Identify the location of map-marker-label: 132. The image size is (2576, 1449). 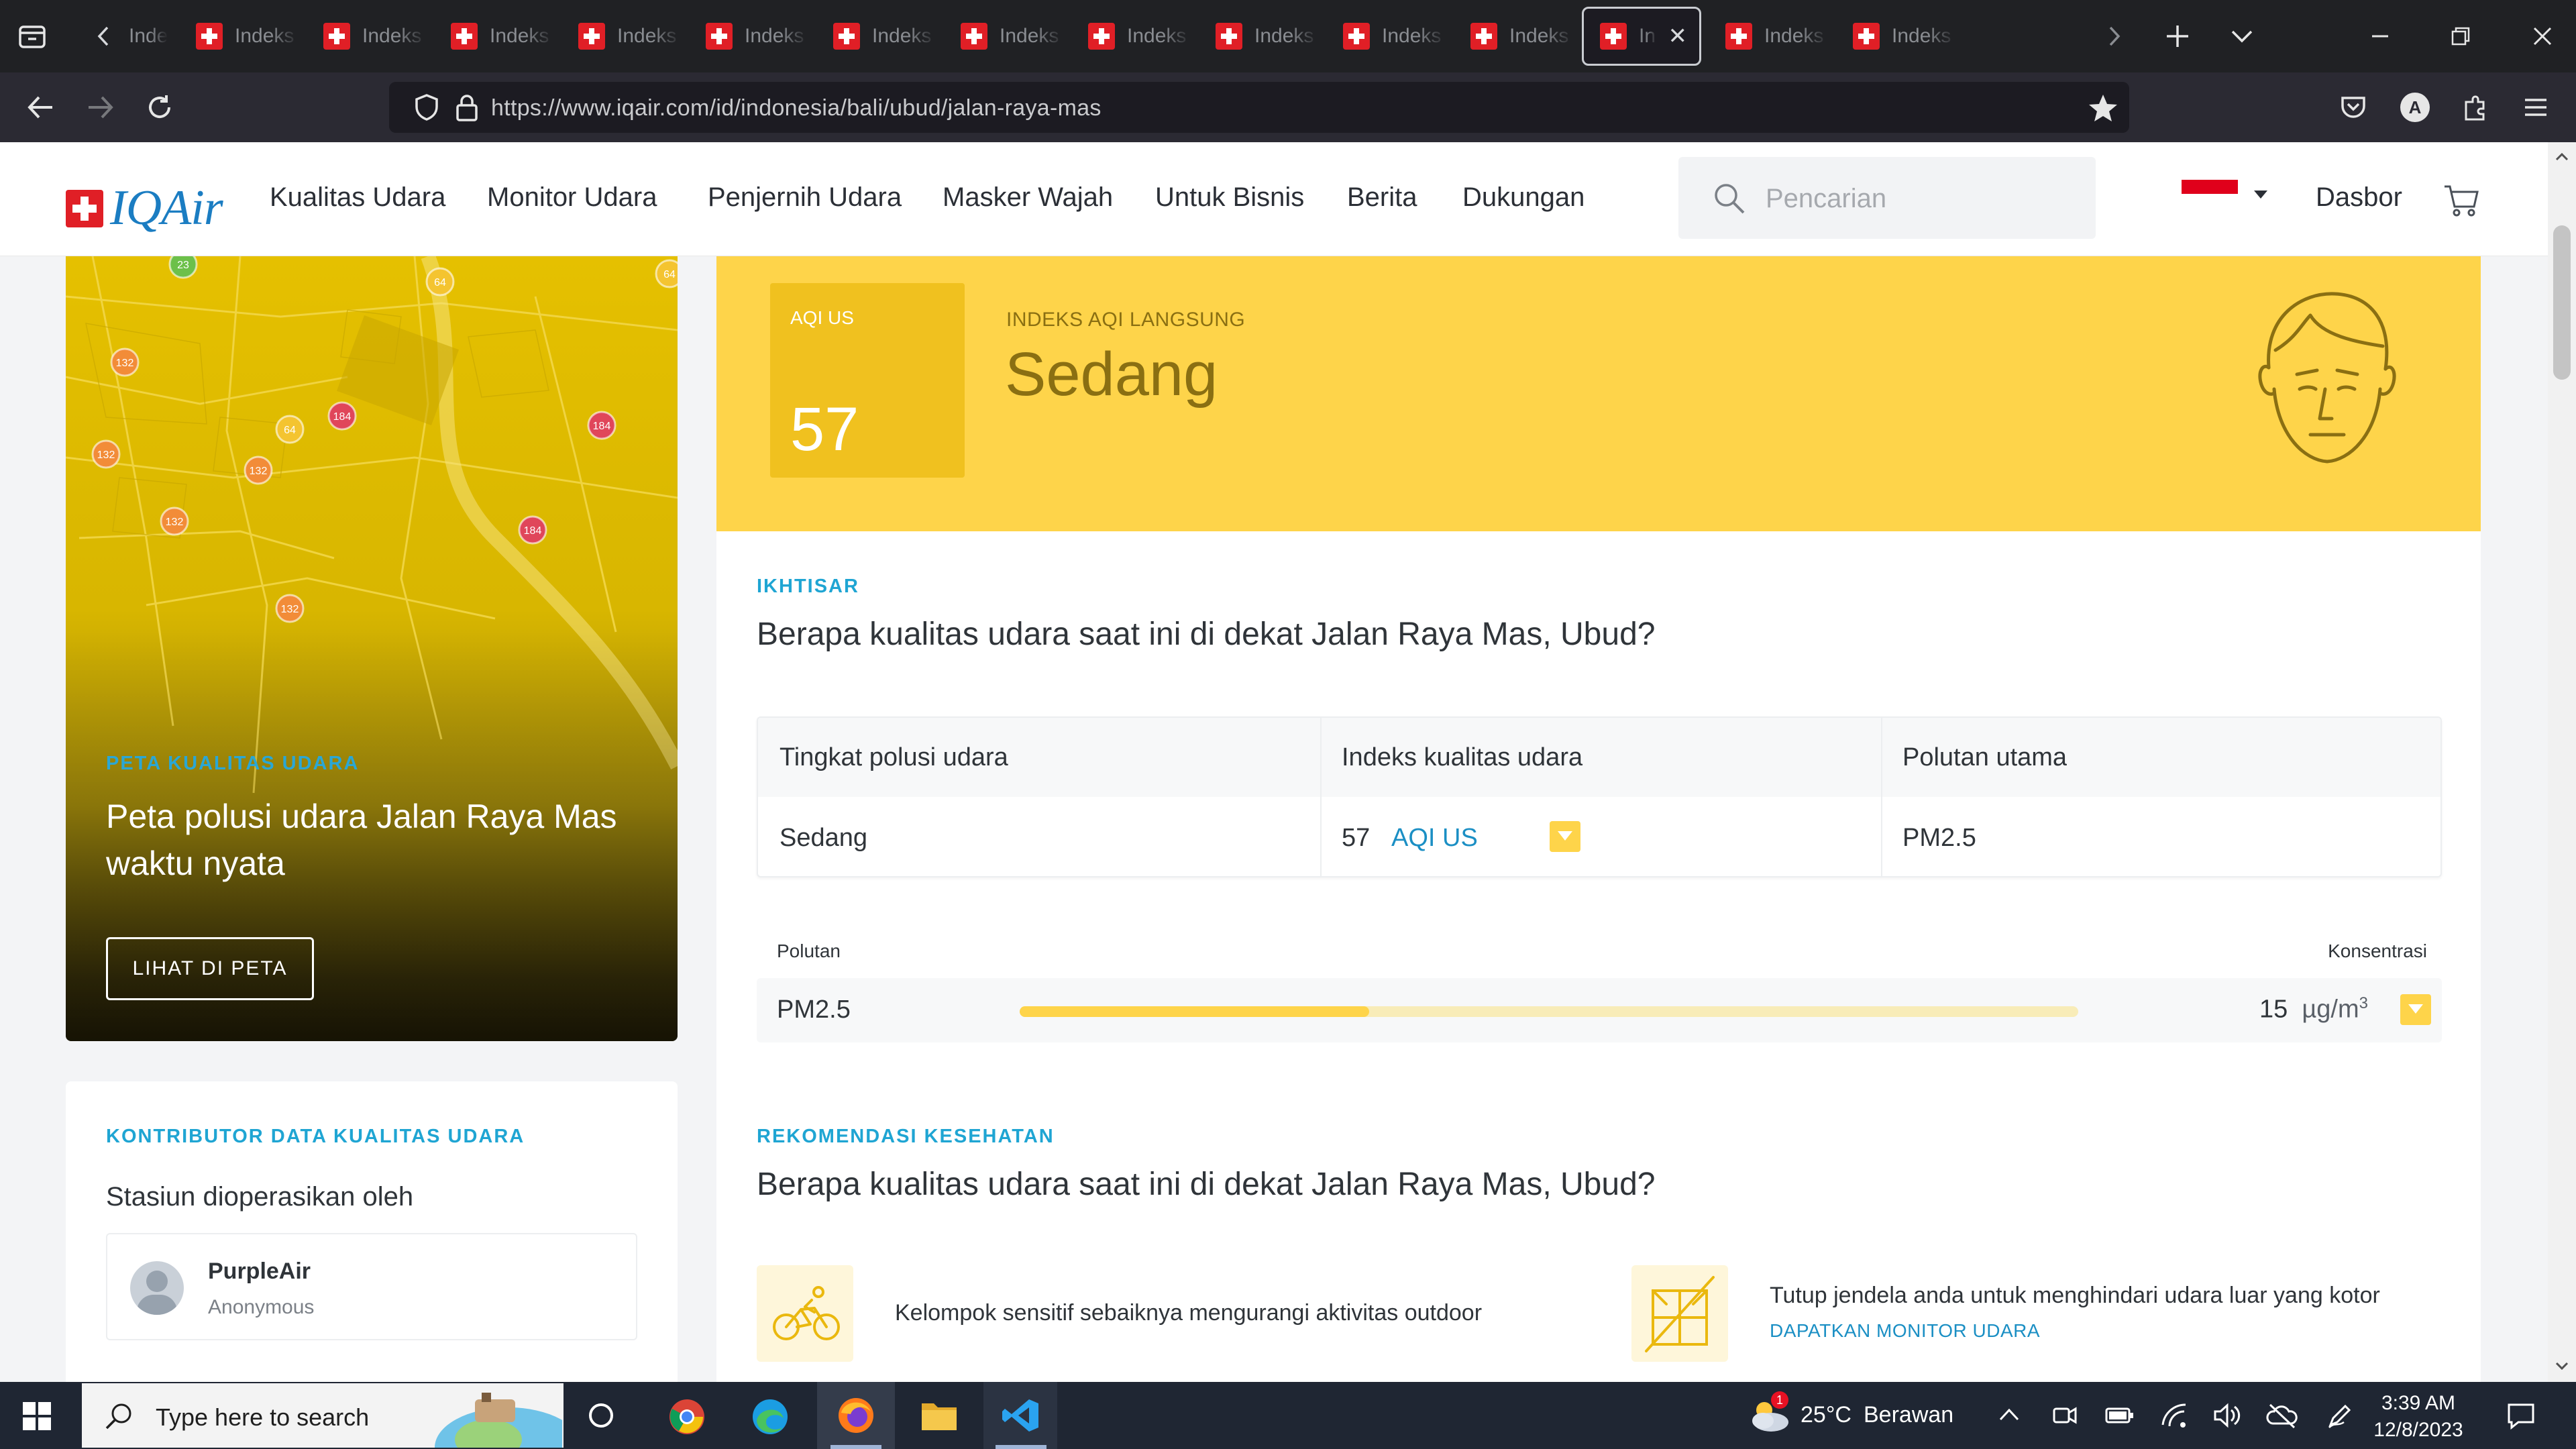
(175, 522).